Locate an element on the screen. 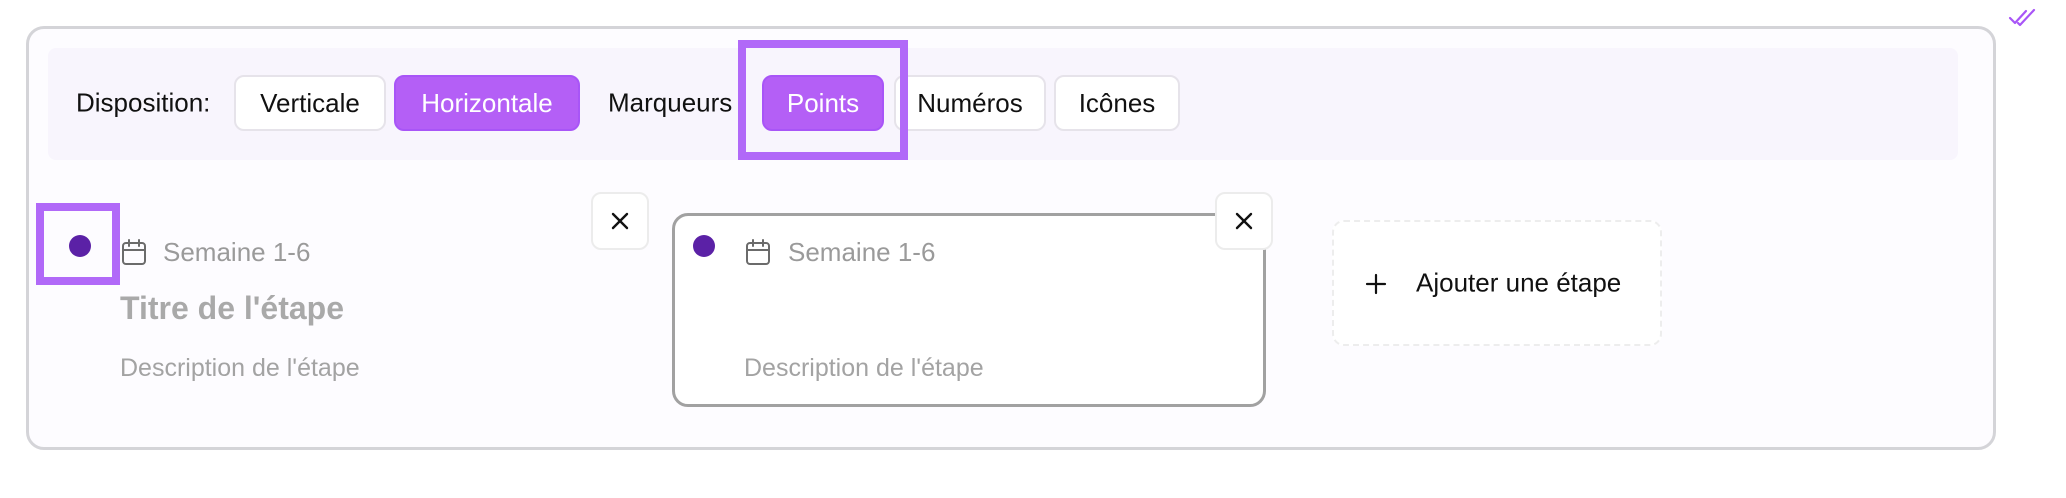 This screenshot has height=498, width=2066. layout-vertical-button: Verticale is located at coordinates (310, 103).